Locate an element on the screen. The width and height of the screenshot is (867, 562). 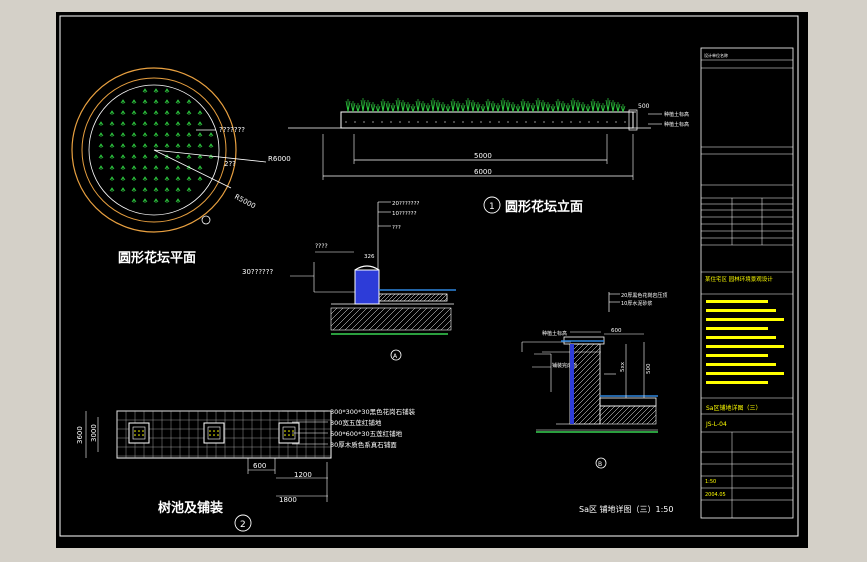
section-b-label-left-1: 种植土标高 is located at coordinates (554, 333).